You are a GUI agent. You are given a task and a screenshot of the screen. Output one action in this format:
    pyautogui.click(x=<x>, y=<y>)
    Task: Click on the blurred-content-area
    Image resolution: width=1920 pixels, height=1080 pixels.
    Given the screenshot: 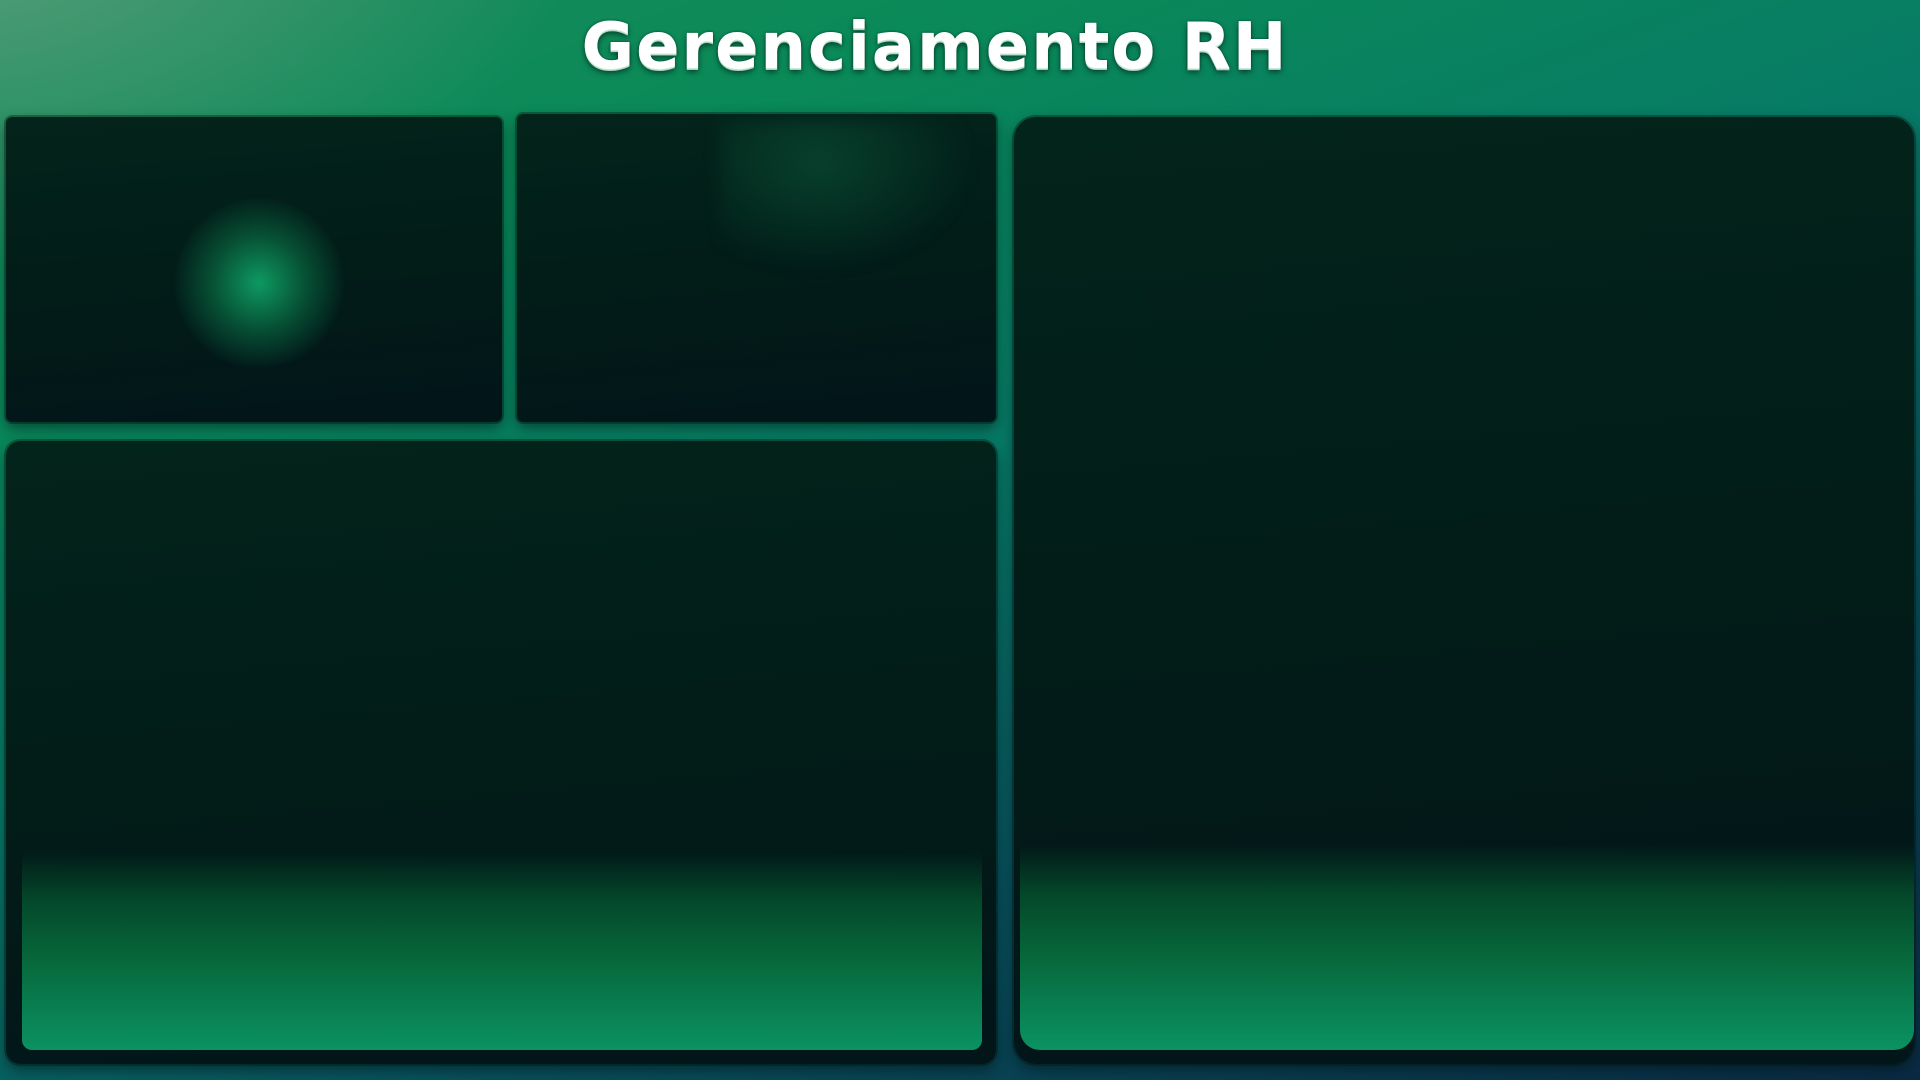 What is the action you would take?
    pyautogui.click(x=860, y=205)
    